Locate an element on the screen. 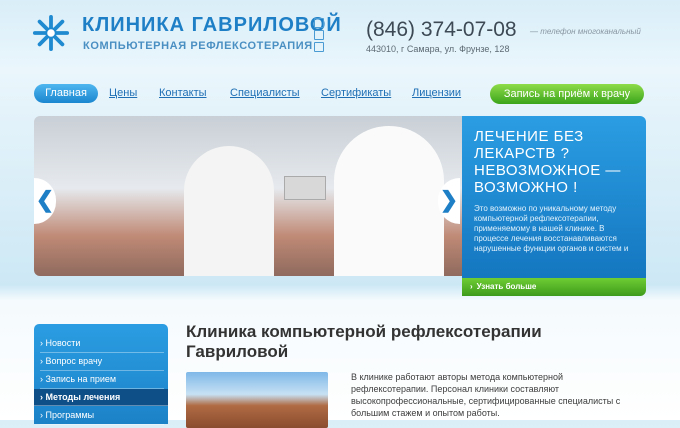 Image resolution: width=680 pixels, height=428 pixels. nav-prices: Цены is located at coordinates (123, 93).